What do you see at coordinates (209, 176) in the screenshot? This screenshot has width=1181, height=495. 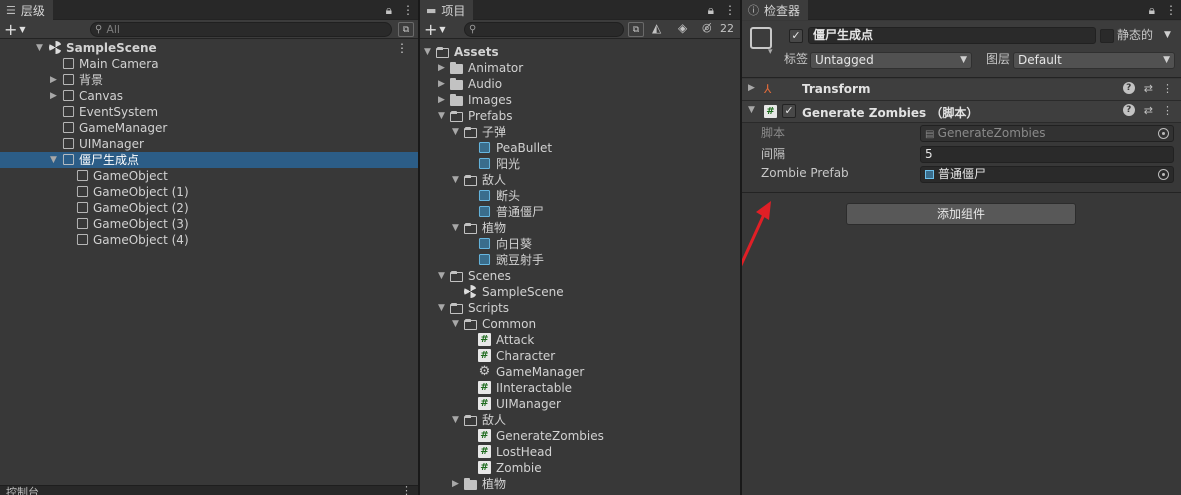 I see `hierarchy-item: GameObject` at bounding box center [209, 176].